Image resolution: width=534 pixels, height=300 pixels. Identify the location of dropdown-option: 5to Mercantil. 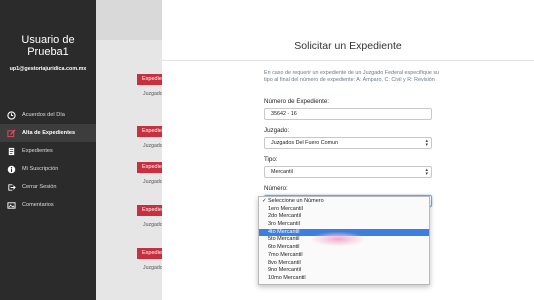
(344, 240).